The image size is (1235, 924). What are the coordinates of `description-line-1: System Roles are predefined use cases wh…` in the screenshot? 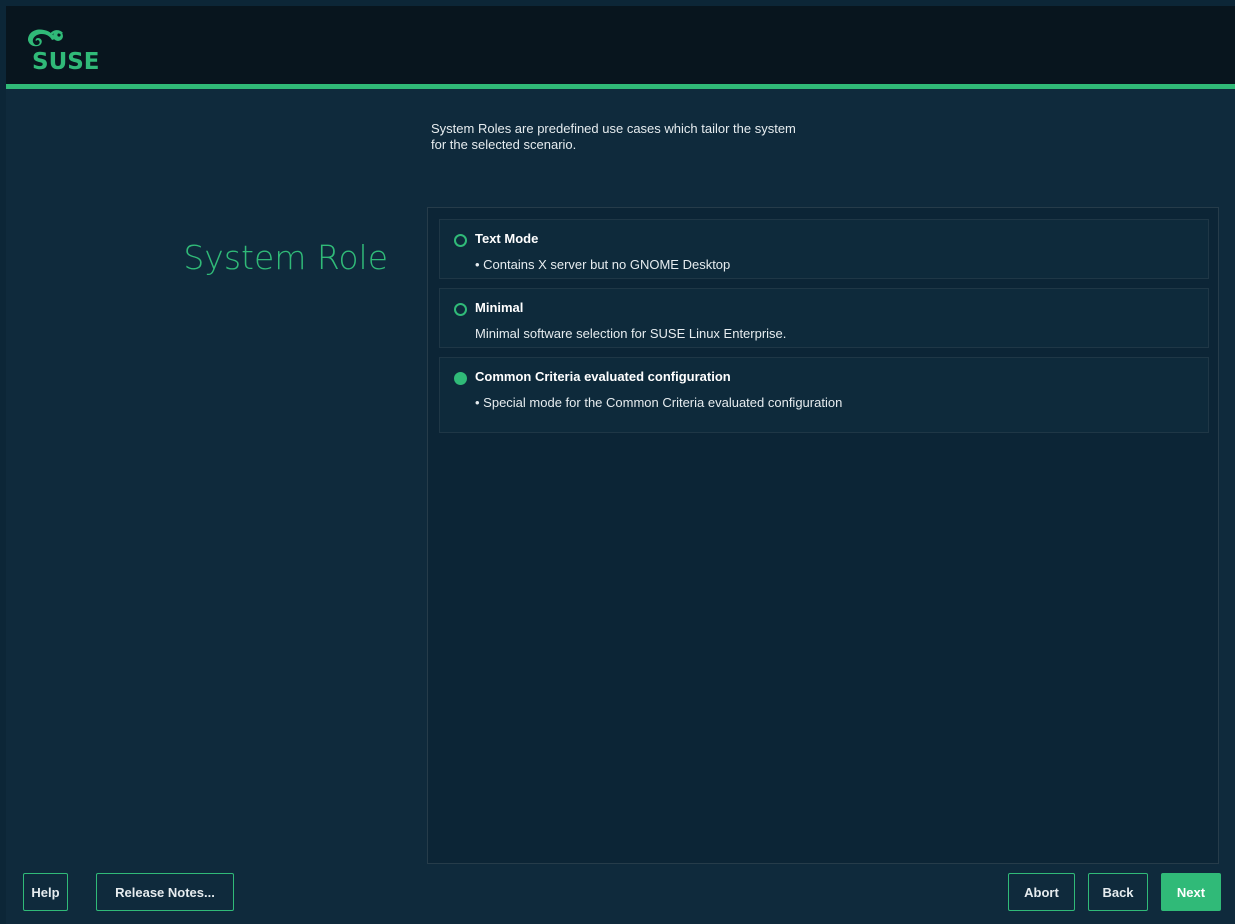 It's located at (613, 128).